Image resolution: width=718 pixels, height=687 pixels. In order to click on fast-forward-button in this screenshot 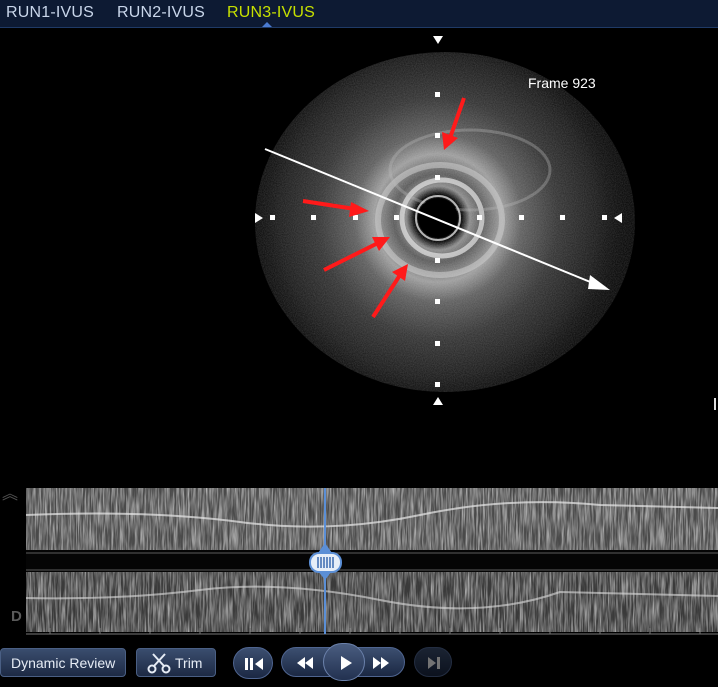, I will do `click(385, 662)`.